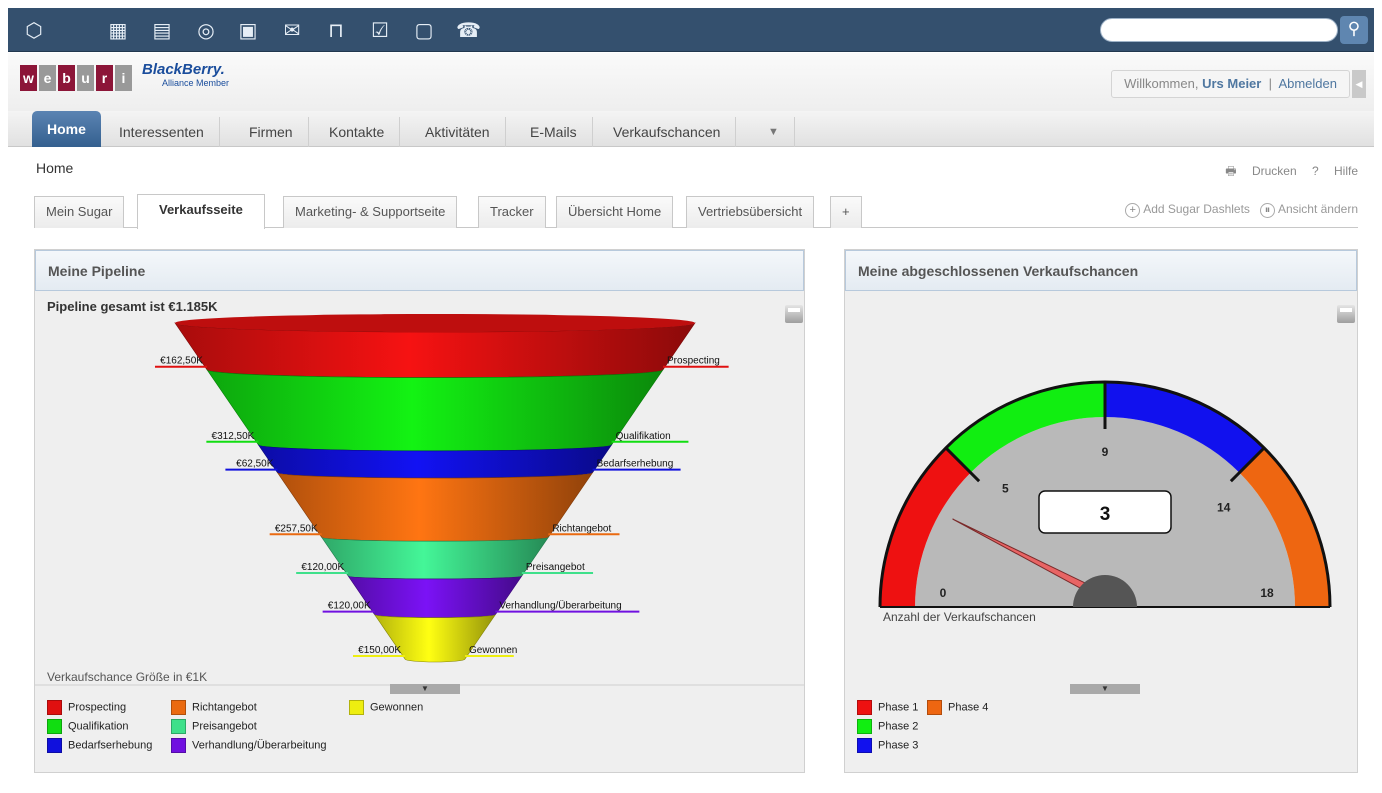  What do you see at coordinates (66, 78) in the screenshot?
I see `logo-letter: b` at bounding box center [66, 78].